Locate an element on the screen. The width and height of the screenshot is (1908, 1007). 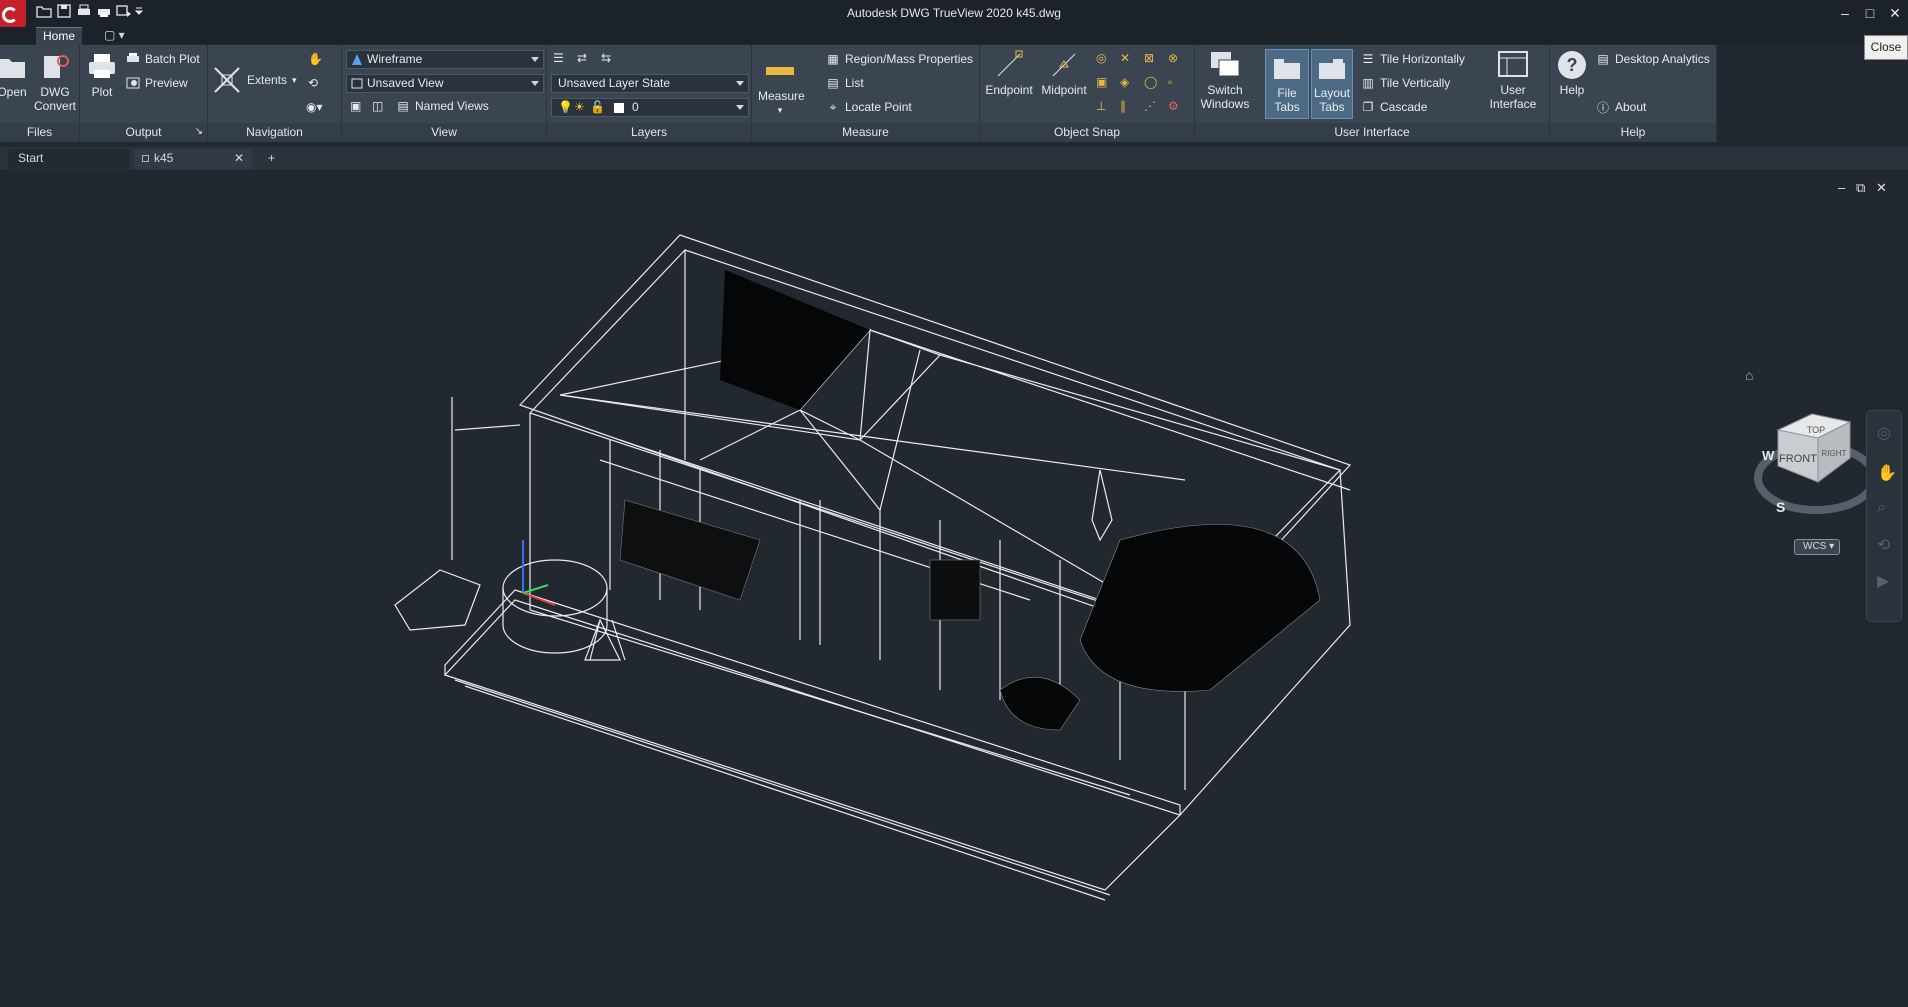
extents-button: Extents ▾ is located at coordinates (254, 80).